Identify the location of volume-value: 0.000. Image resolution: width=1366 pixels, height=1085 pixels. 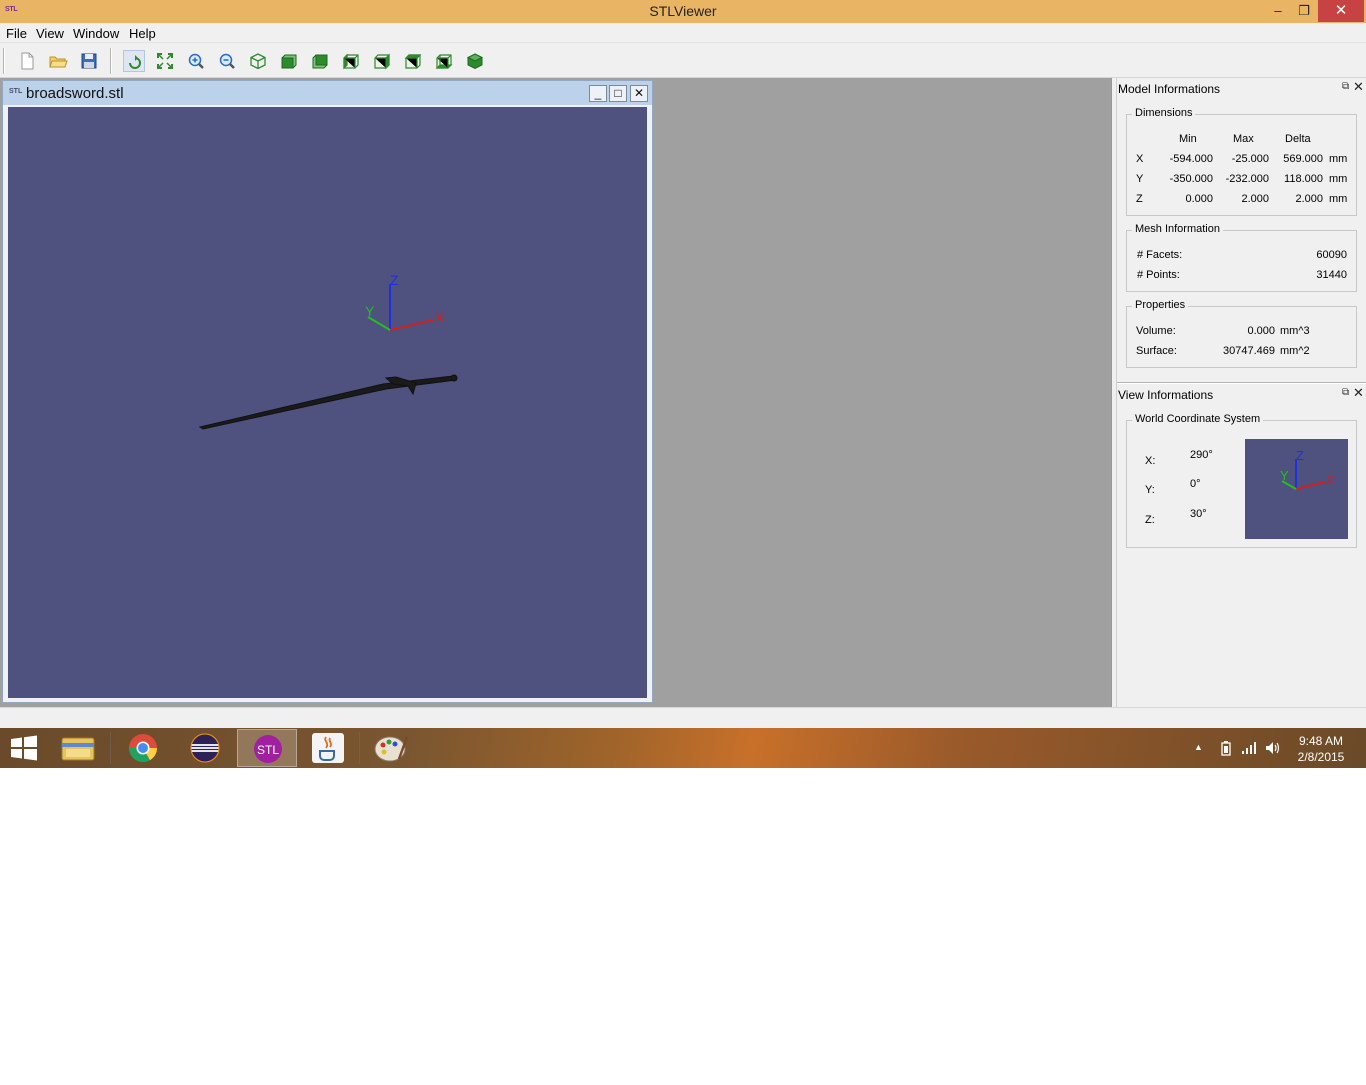
(1261, 331).